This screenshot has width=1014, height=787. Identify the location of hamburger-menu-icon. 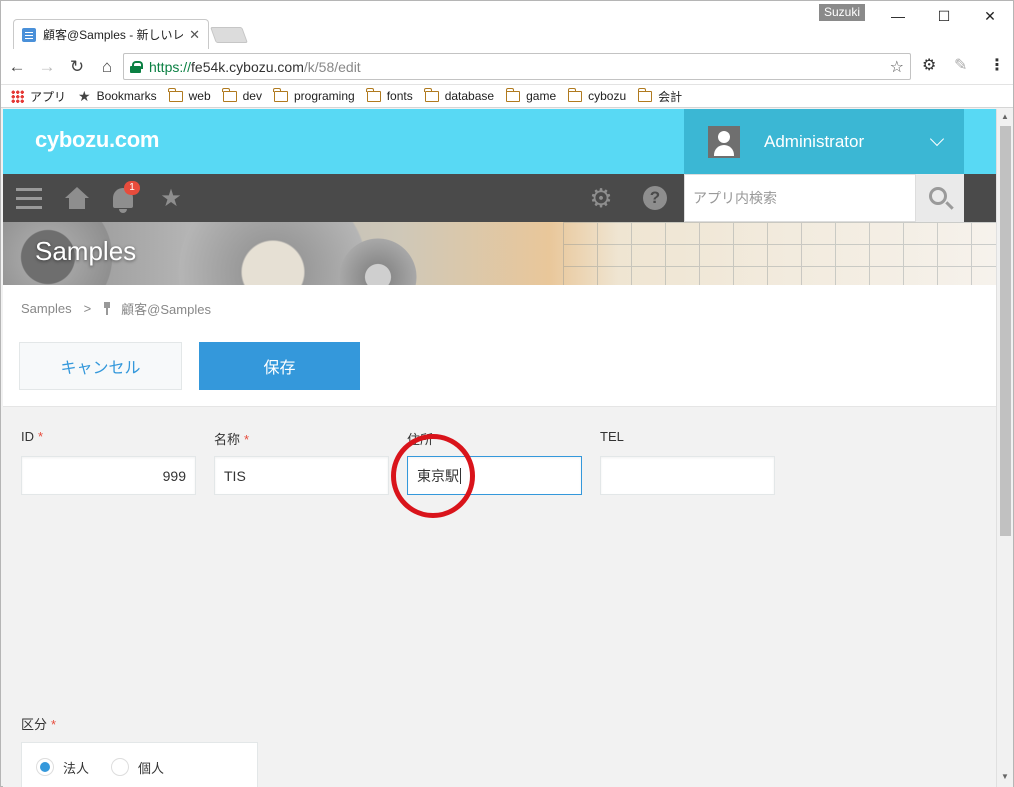
(29, 198).